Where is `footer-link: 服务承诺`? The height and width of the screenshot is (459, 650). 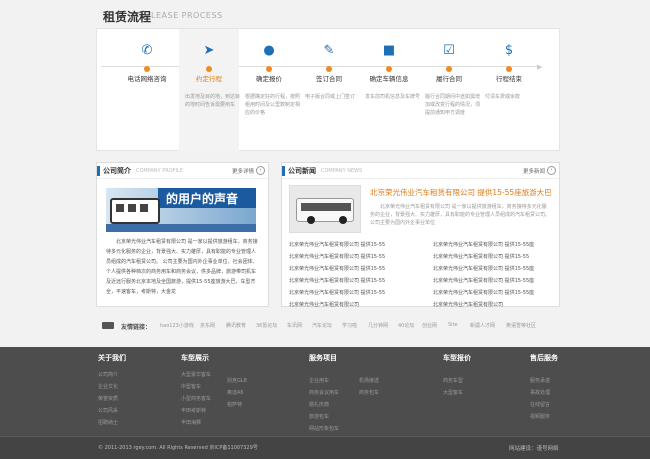 footer-link: 服务承诺 is located at coordinates (540, 380).